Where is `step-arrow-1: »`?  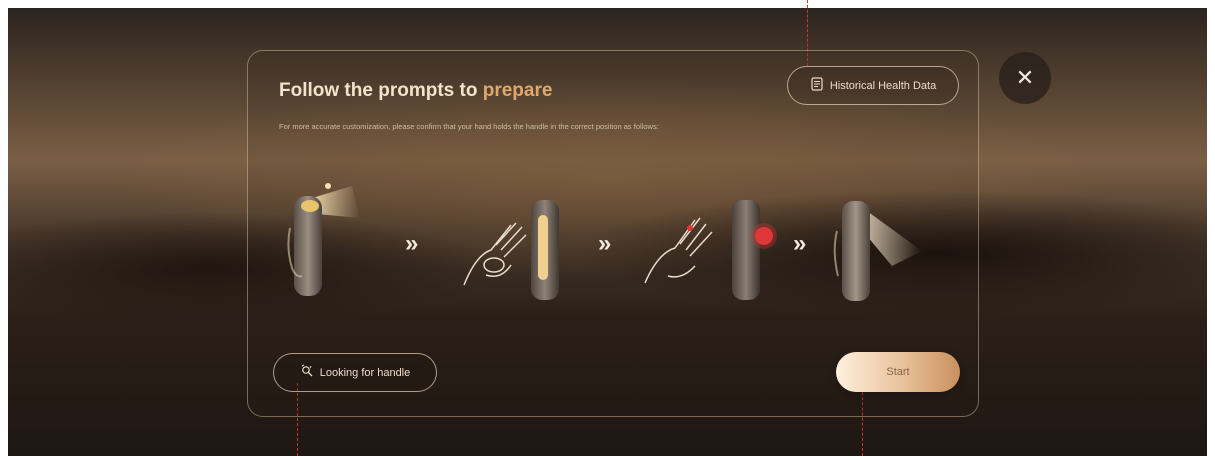
step-arrow-1: » is located at coordinates (412, 243).